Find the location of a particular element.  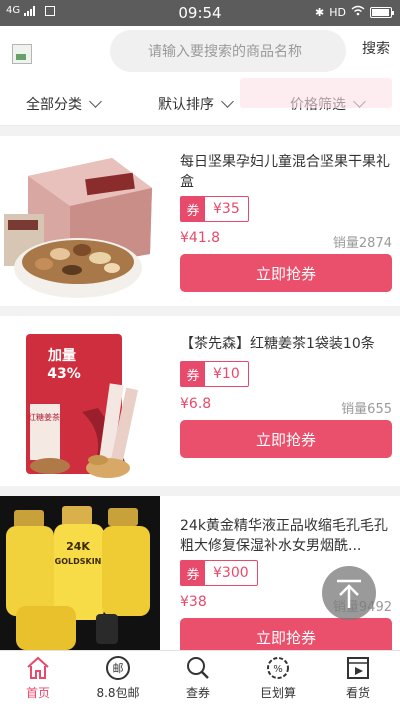

image-label-extra: 加量 is located at coordinates (61, 356).